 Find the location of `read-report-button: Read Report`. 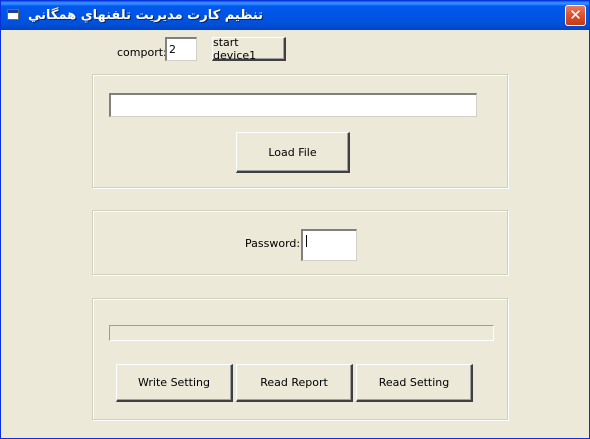

read-report-button: Read Report is located at coordinates (294, 383).